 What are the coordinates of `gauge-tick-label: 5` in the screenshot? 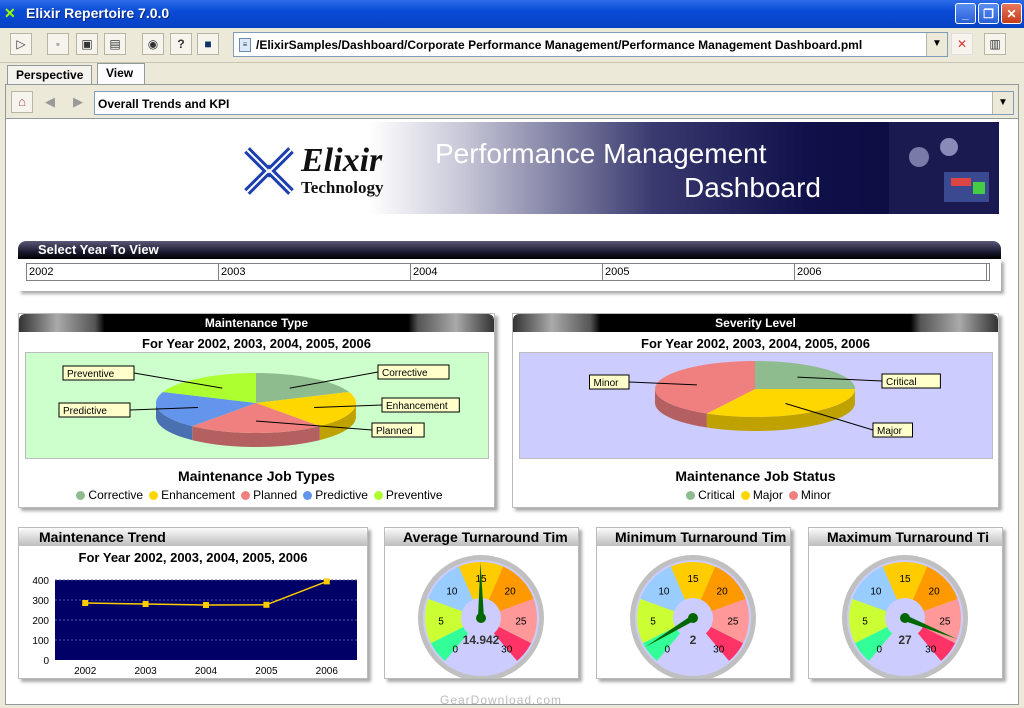 It's located at (865, 621).